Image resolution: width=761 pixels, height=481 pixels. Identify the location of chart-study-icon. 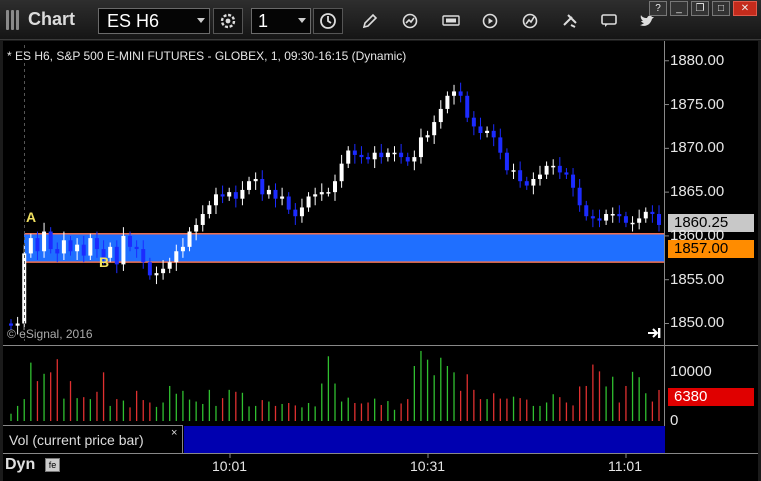
(530, 21).